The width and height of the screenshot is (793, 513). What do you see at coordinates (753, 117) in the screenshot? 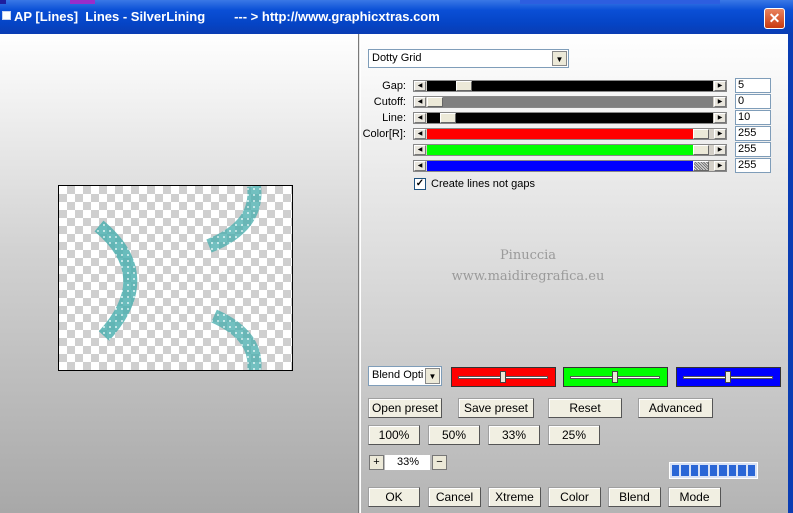
I see `line-value: 10` at bounding box center [753, 117].